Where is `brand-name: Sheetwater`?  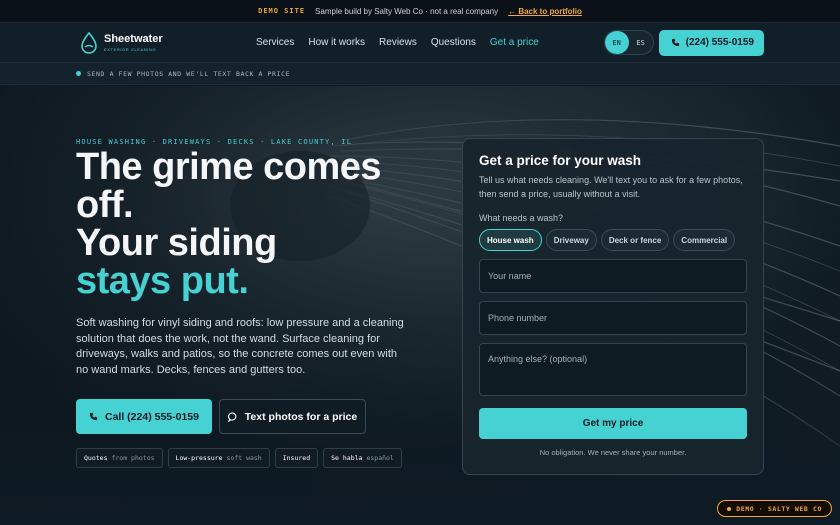
brand-name: Sheetwater is located at coordinates (133, 38).